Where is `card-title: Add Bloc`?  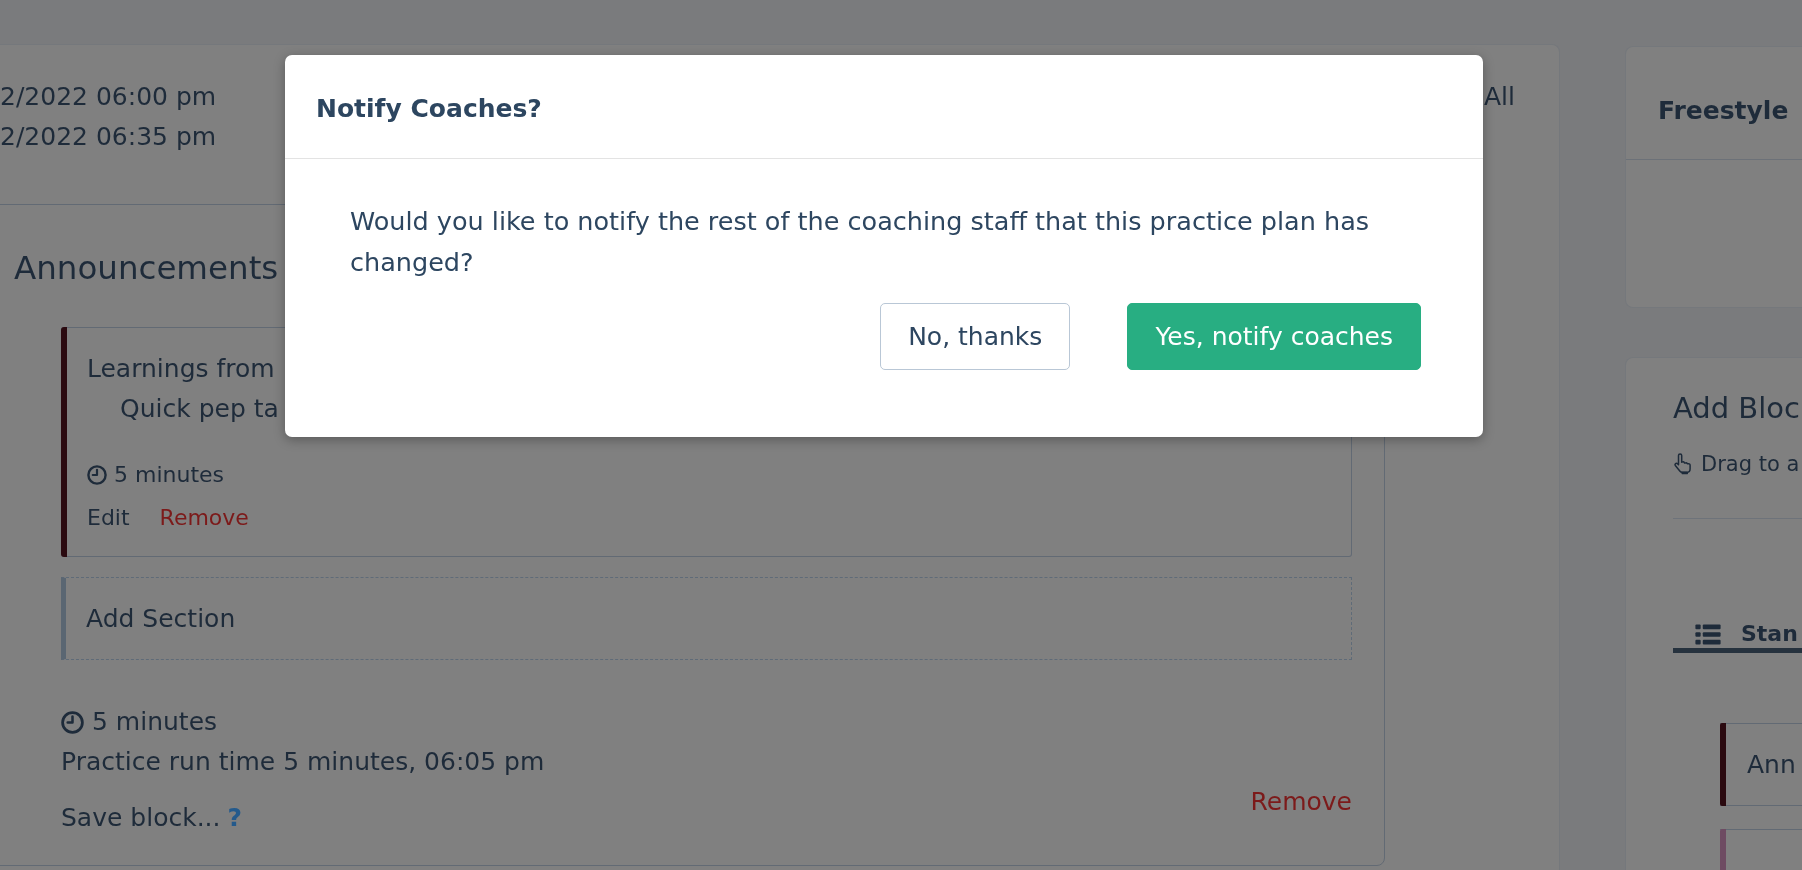 card-title: Add Bloc is located at coordinates (1736, 408).